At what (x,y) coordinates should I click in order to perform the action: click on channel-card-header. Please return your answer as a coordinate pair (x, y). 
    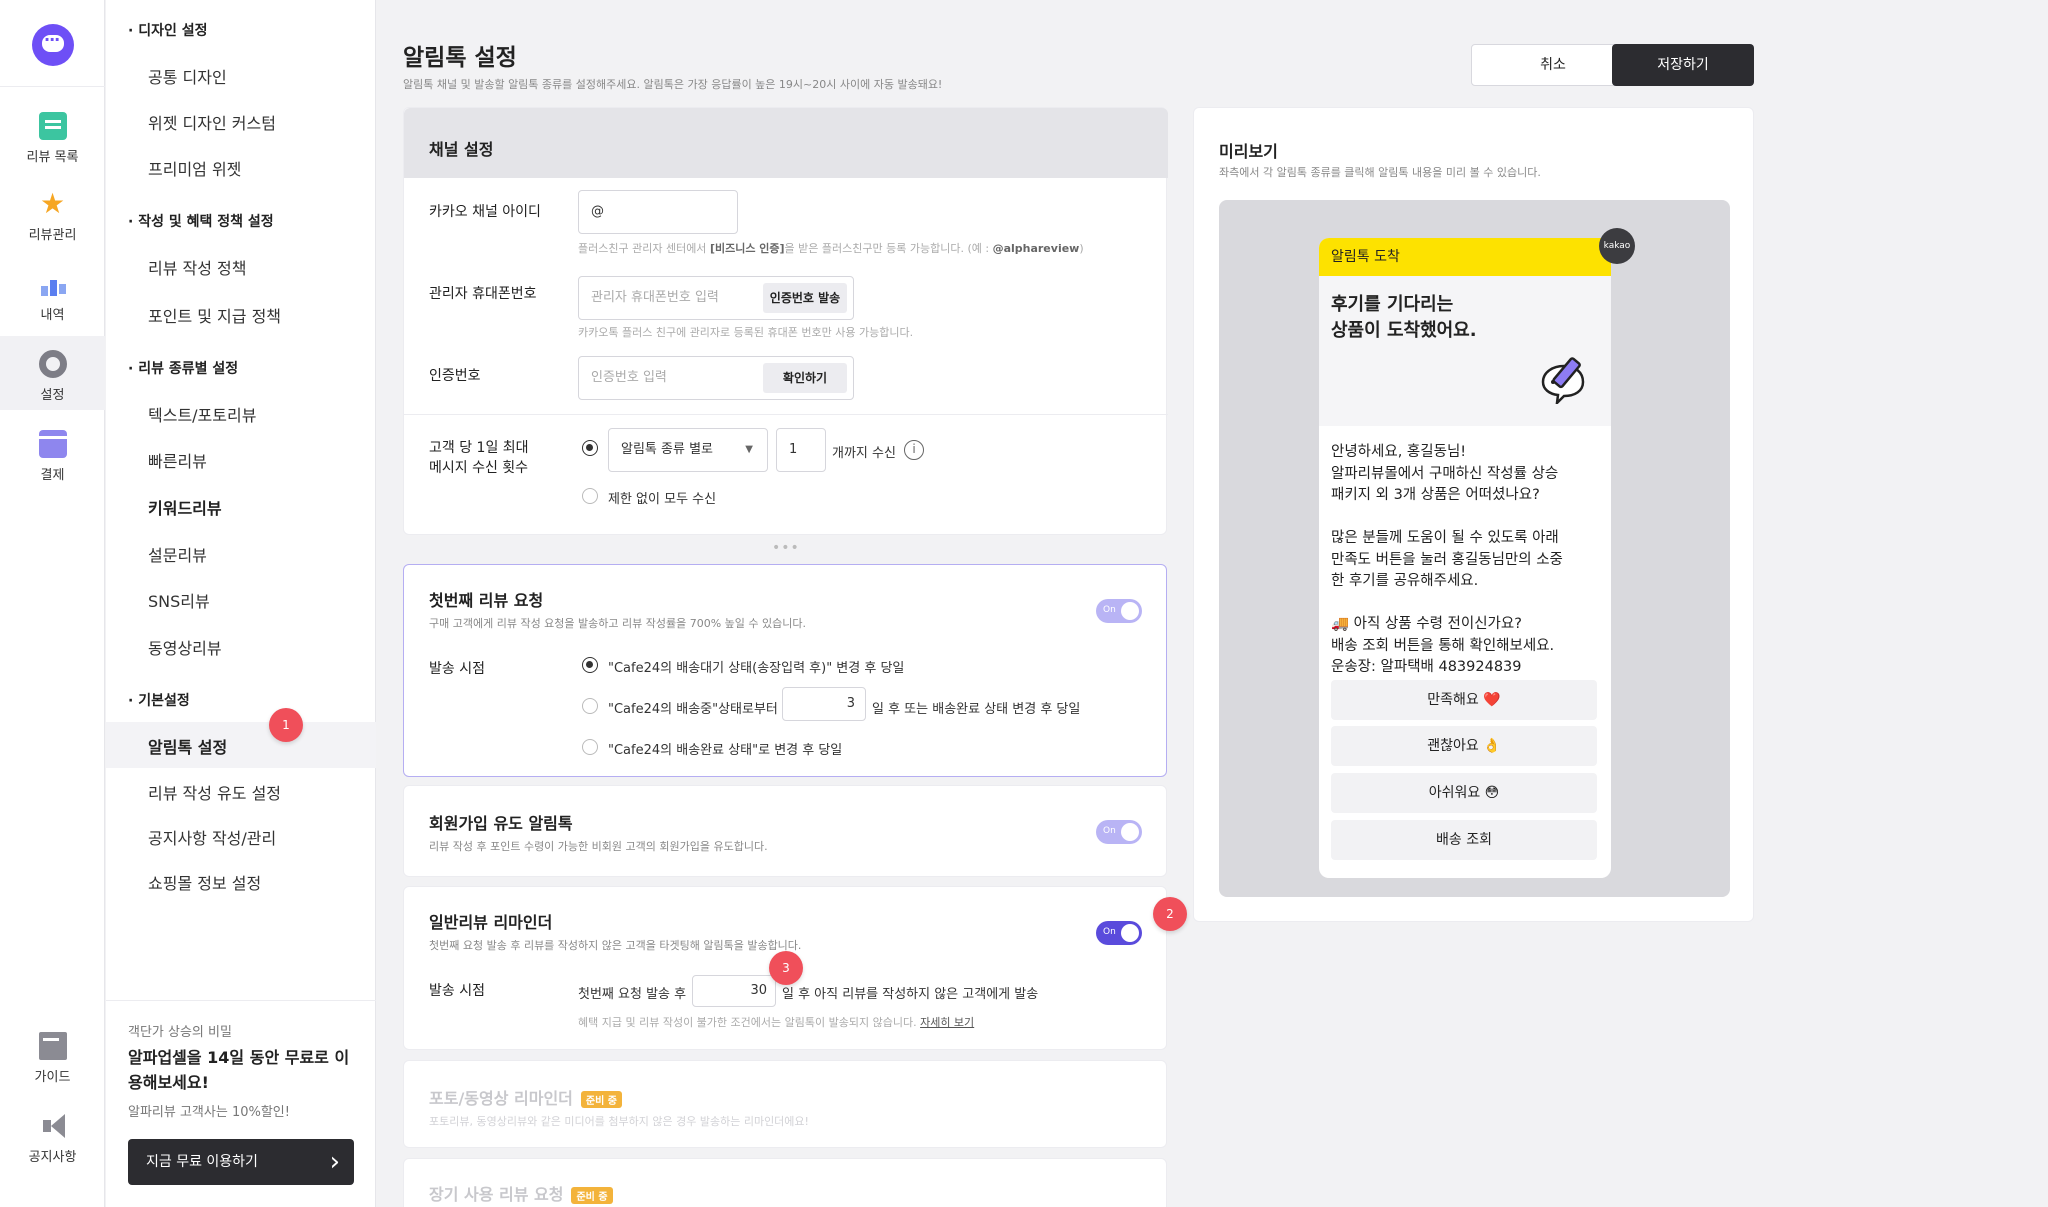
    Looking at the image, I should click on (786, 143).